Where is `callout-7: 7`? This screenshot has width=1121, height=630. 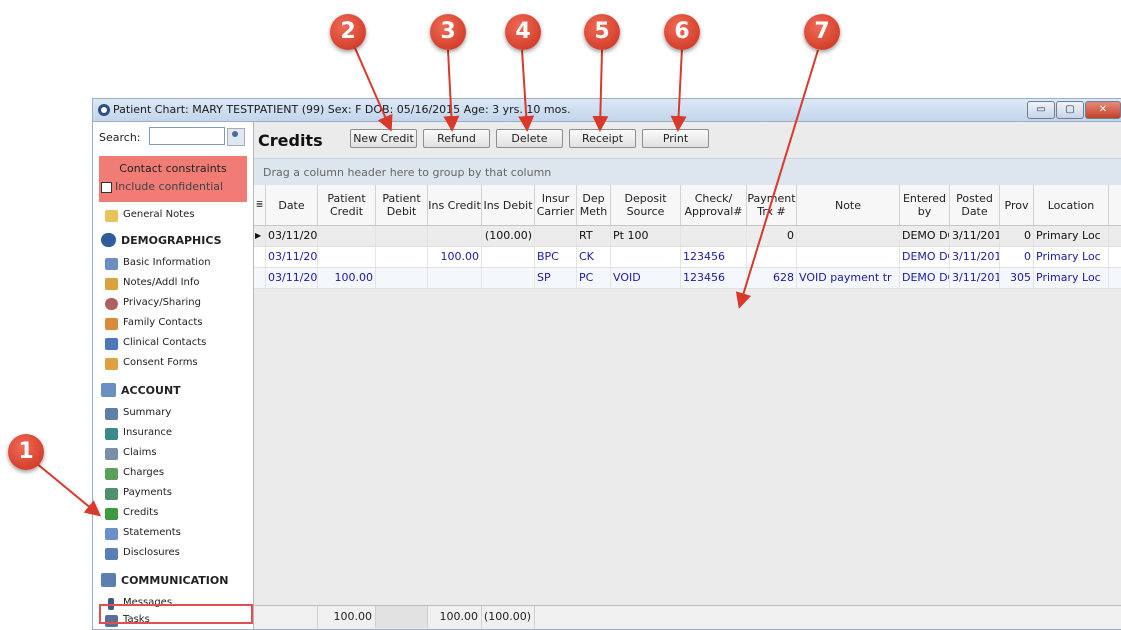
callout-7: 7 is located at coordinates (822, 32).